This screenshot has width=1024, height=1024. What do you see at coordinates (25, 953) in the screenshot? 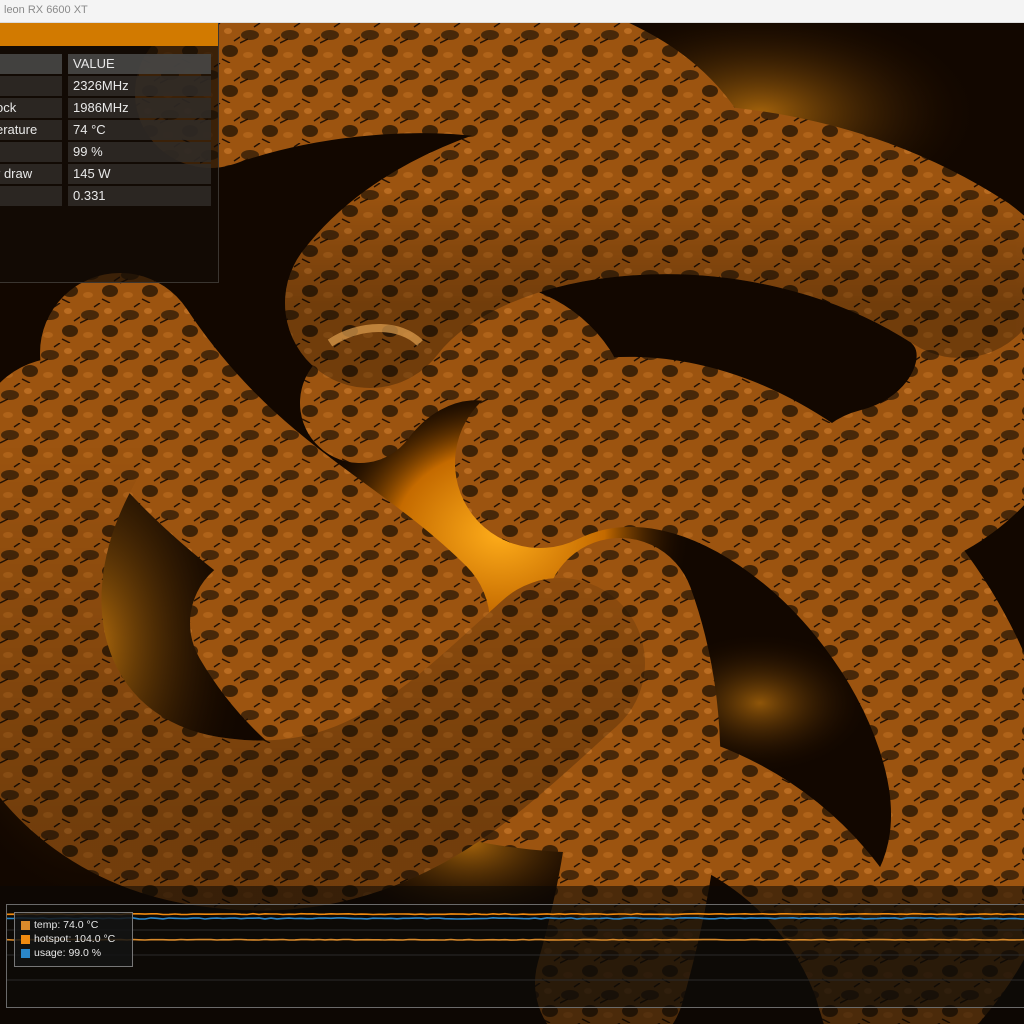
I see `usage-swatch-icon` at bounding box center [25, 953].